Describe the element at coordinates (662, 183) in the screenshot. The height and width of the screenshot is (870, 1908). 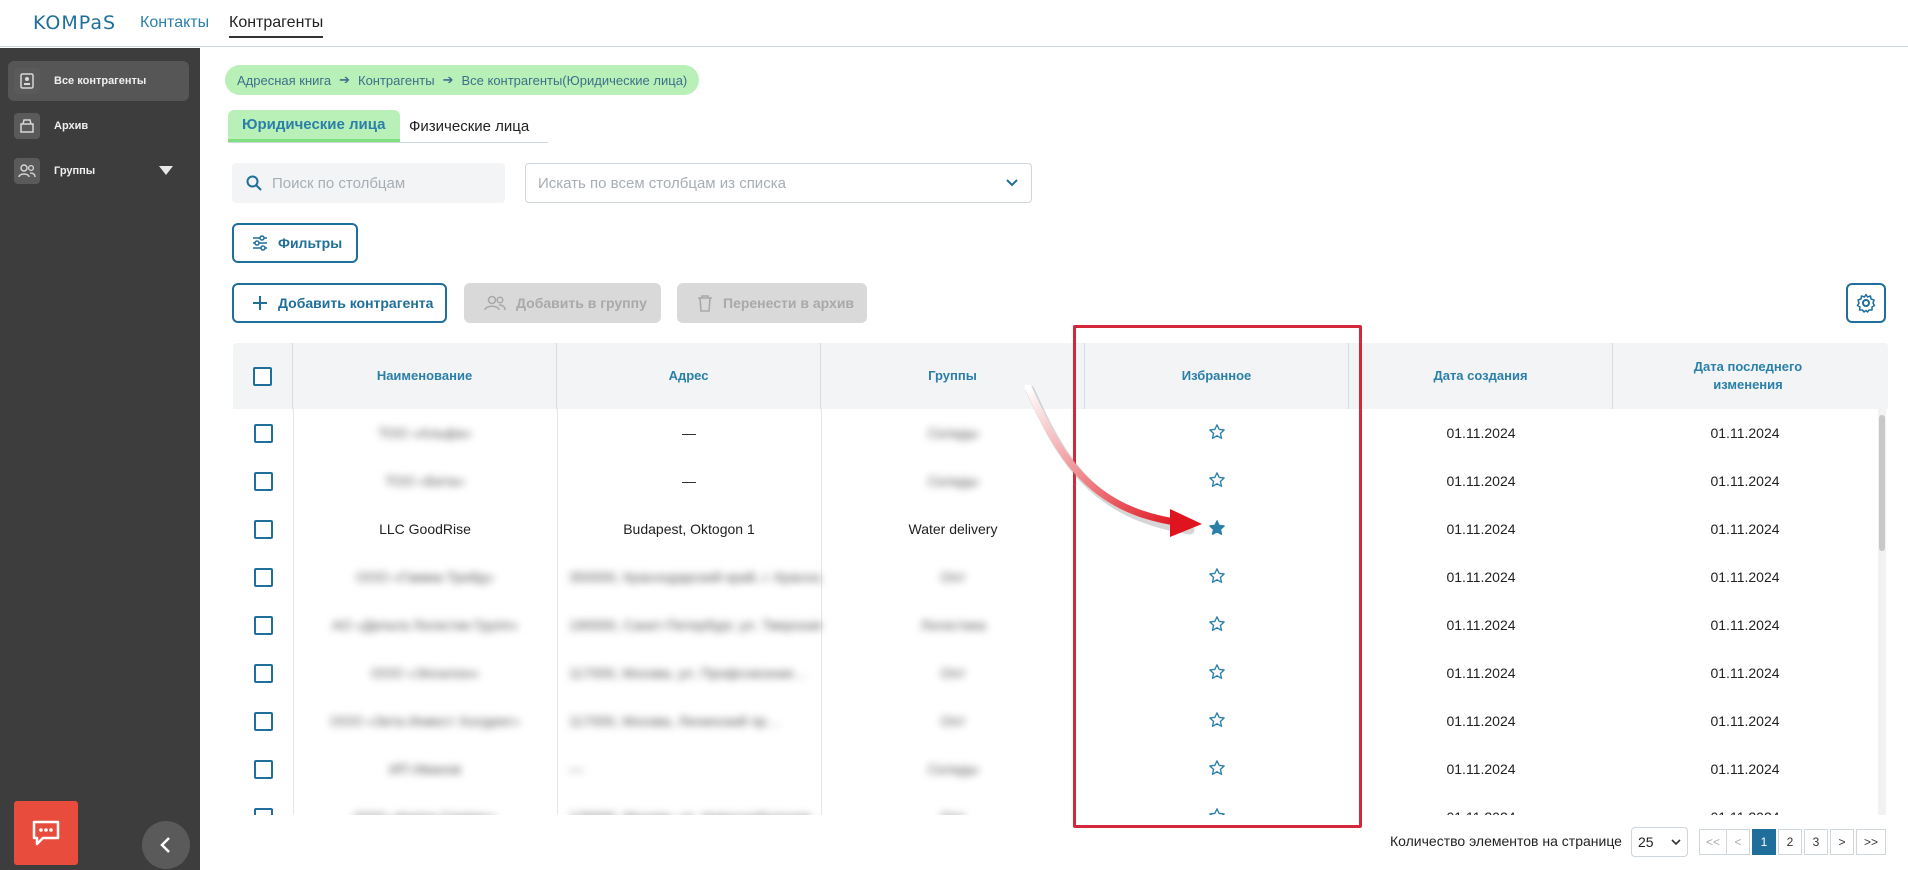
I see `select-placeholder: Искать по всем столбцам из списка` at that location.